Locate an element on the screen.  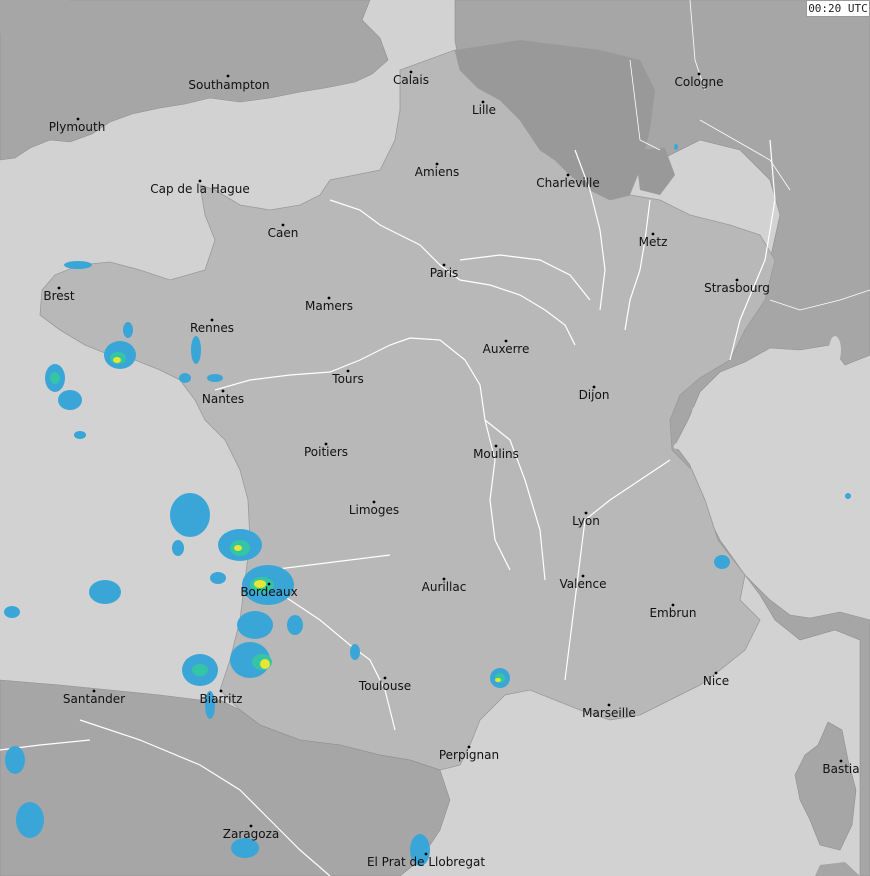
city-perpignan: Perpignan is located at coordinates (469, 753).